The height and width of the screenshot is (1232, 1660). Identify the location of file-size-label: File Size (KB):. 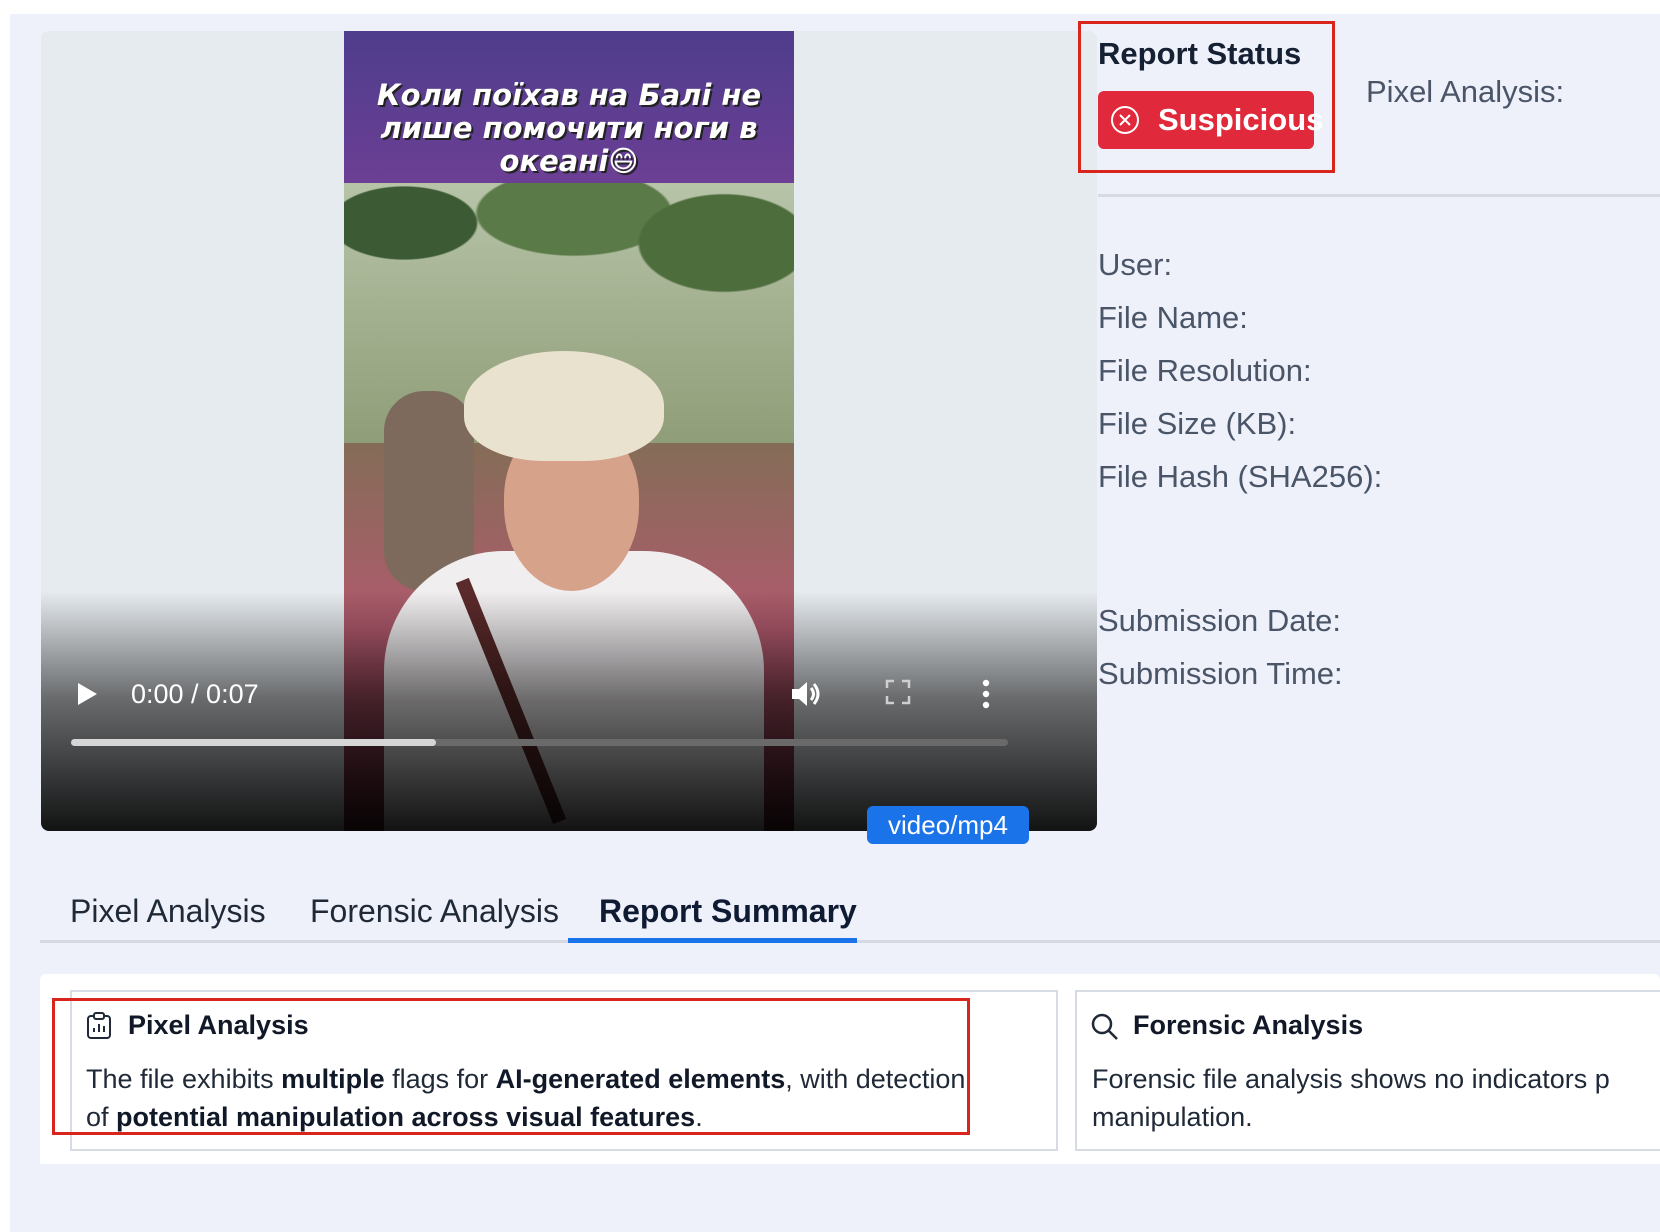
(1197, 423).